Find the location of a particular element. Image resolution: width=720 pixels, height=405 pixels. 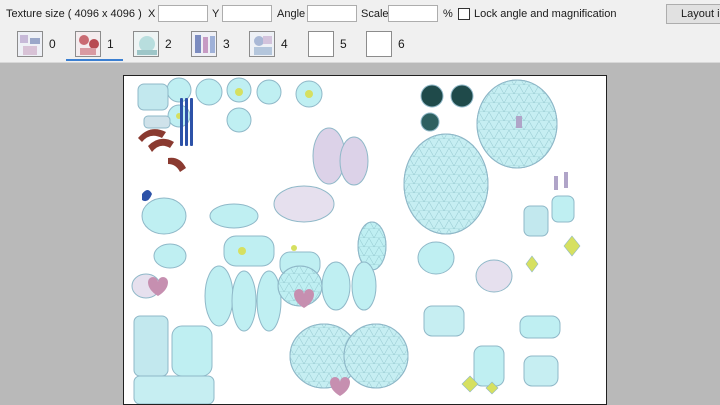

percent-label: % is located at coordinates (448, 14).